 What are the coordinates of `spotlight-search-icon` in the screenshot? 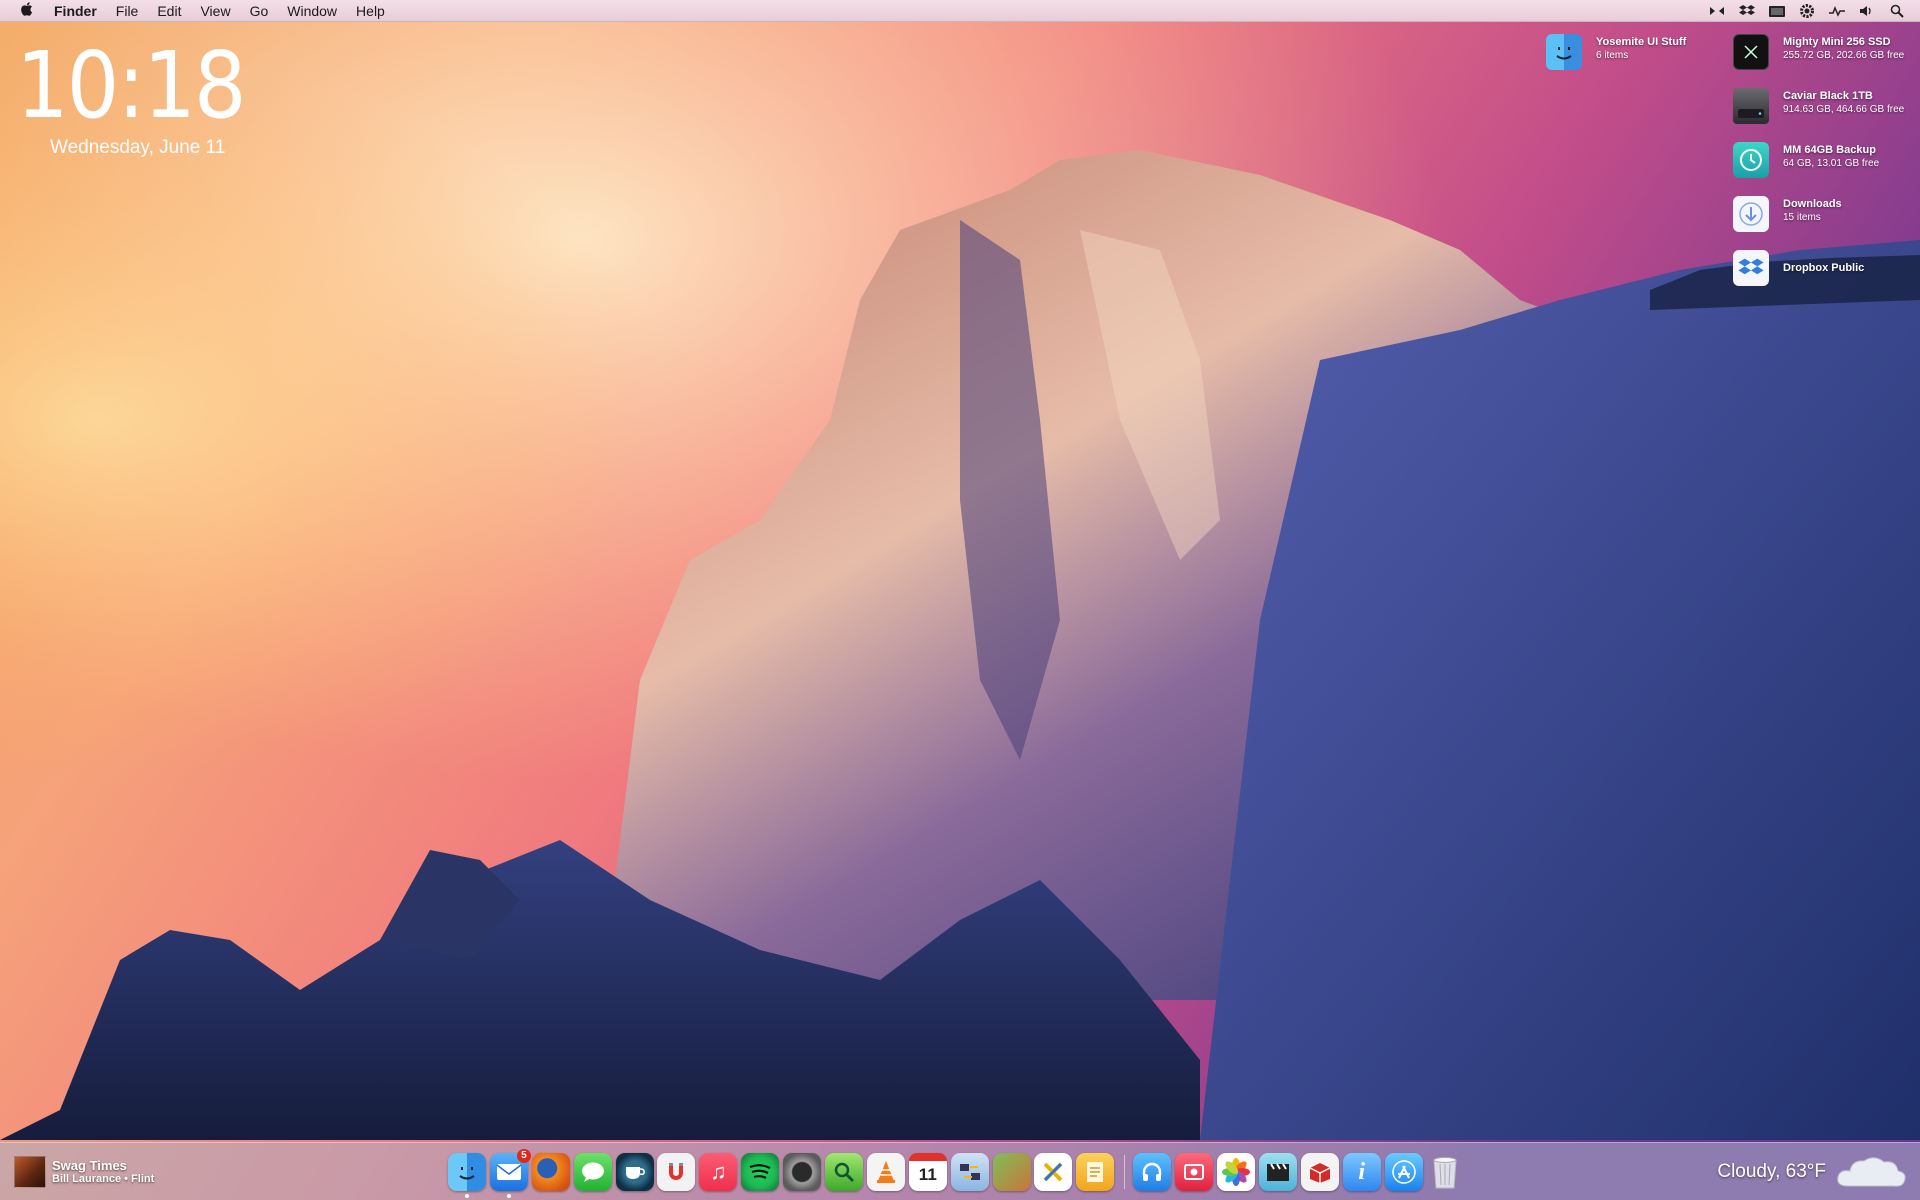 It's located at (1897, 11).